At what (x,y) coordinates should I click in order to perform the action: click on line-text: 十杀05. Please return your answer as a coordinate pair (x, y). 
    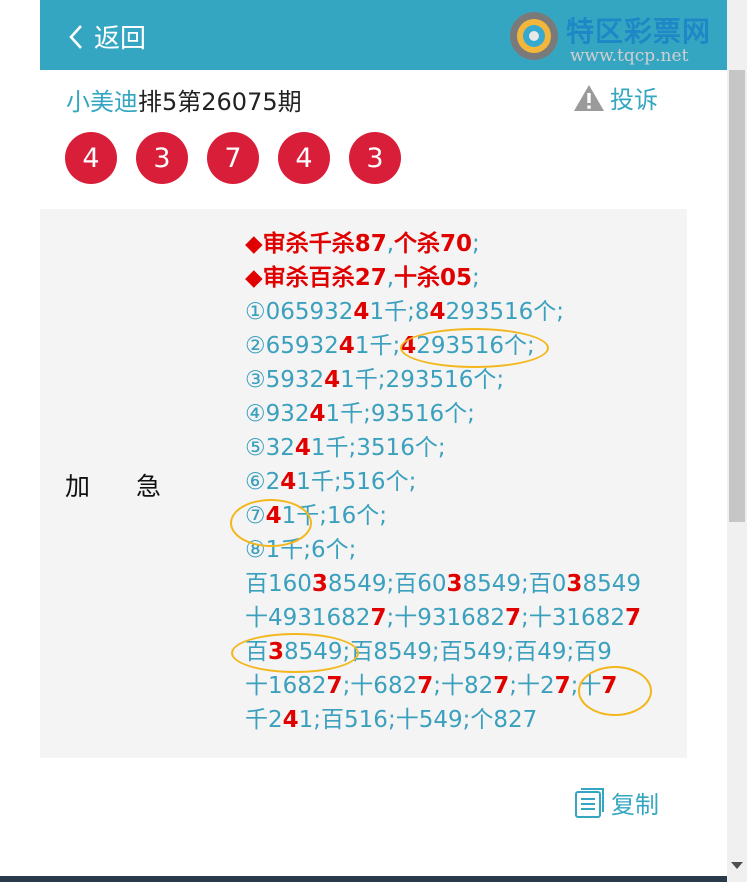
    Looking at the image, I should click on (433, 278).